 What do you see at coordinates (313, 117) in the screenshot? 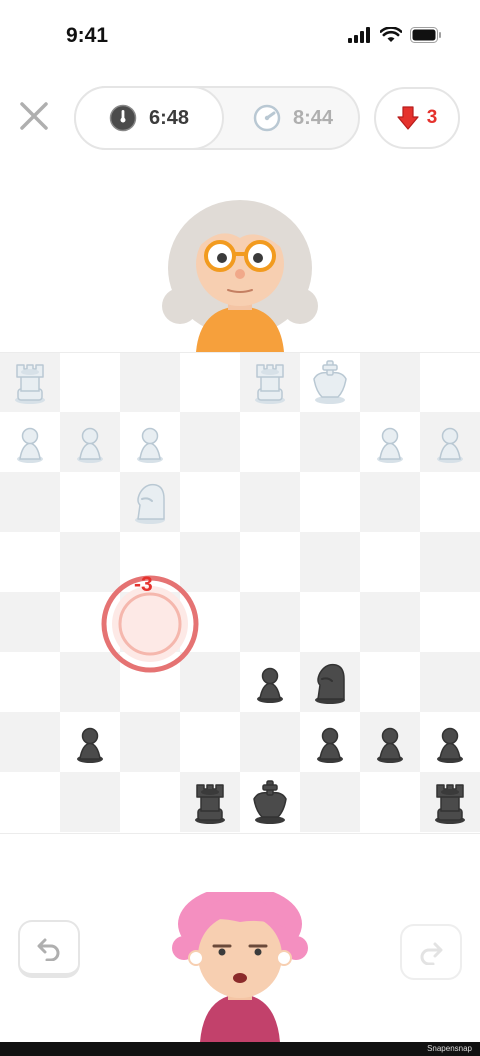
I see `opponent-timer-value: 8:44` at bounding box center [313, 117].